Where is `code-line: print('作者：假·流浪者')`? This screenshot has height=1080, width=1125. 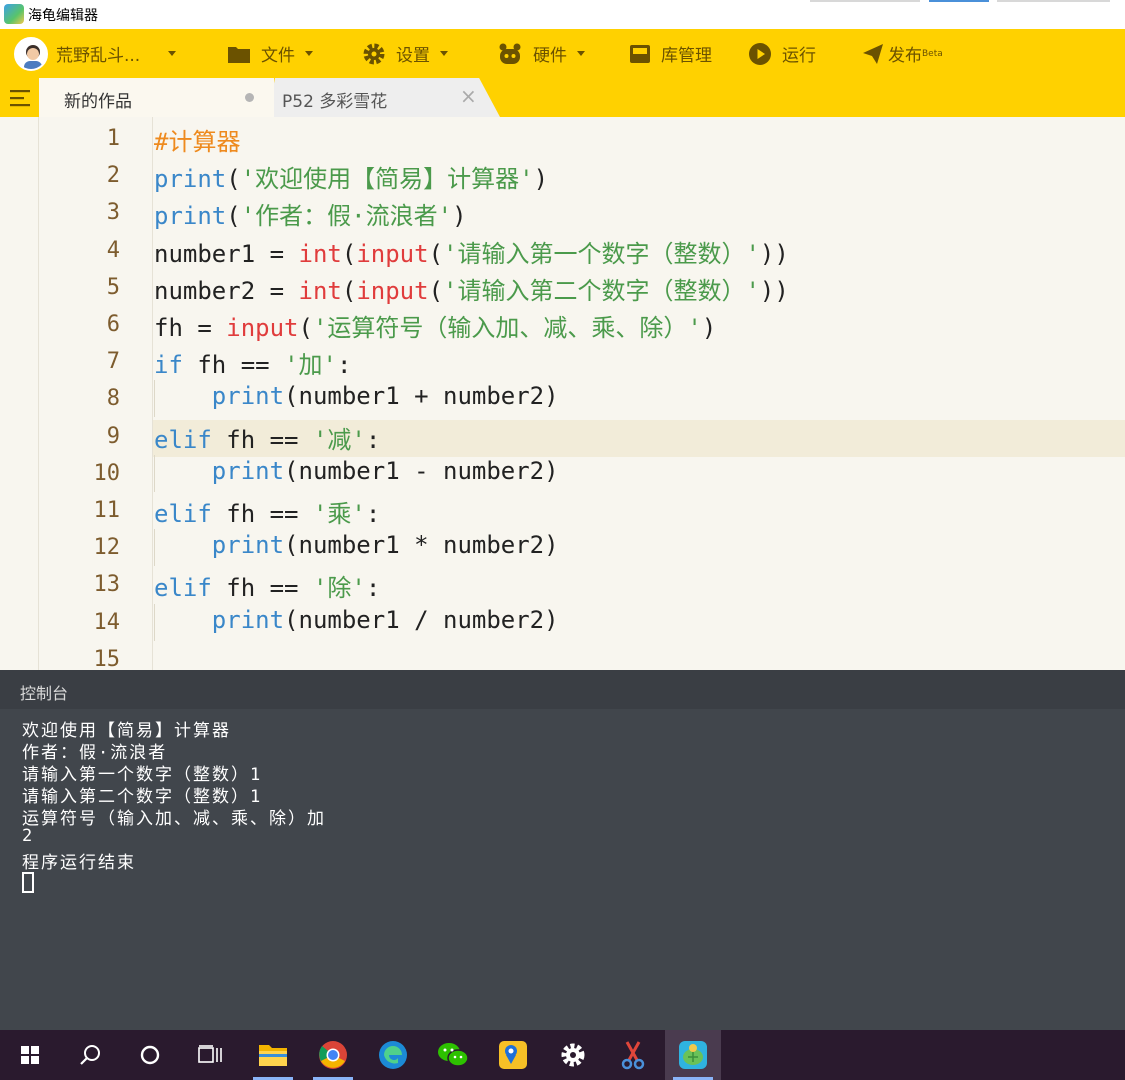
code-line: print('作者：假·流浪者') is located at coordinates (310, 213).